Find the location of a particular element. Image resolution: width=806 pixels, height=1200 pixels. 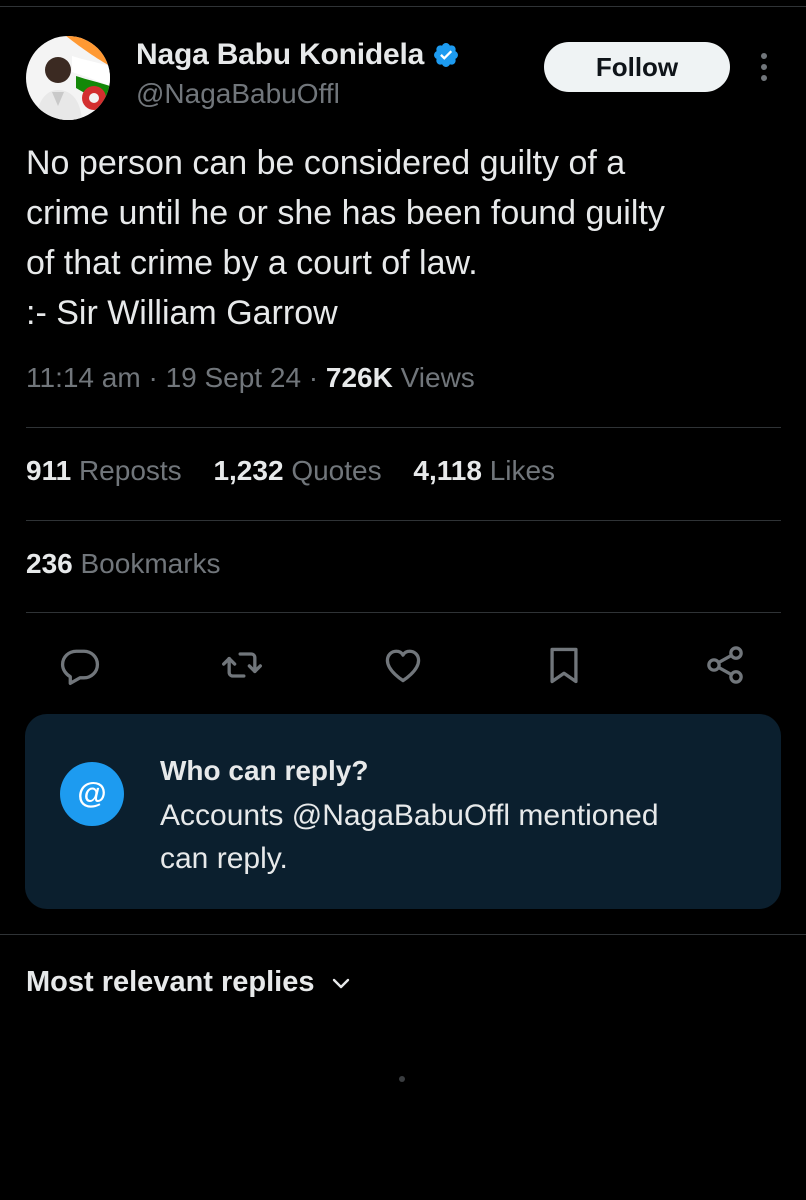

quotes-stat: 1,232 Quotes is located at coordinates (297, 471).